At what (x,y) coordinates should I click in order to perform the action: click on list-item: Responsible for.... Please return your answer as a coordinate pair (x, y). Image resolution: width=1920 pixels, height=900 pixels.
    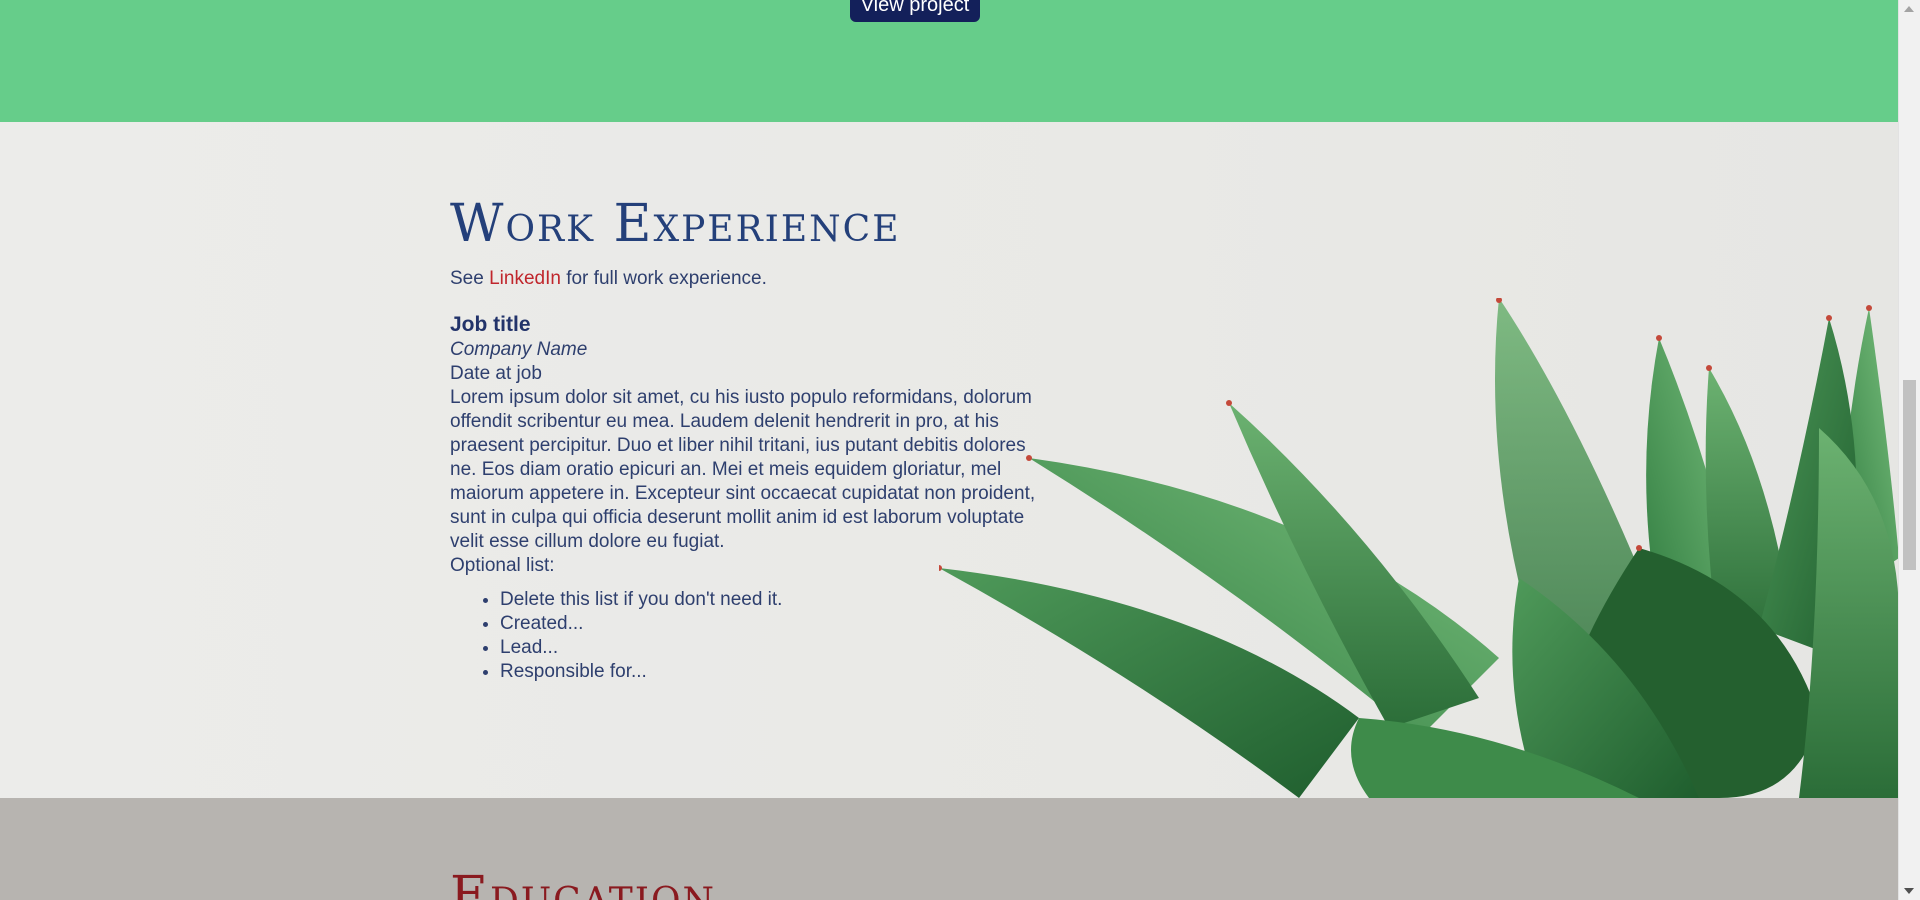
    Looking at the image, I should click on (775, 672).